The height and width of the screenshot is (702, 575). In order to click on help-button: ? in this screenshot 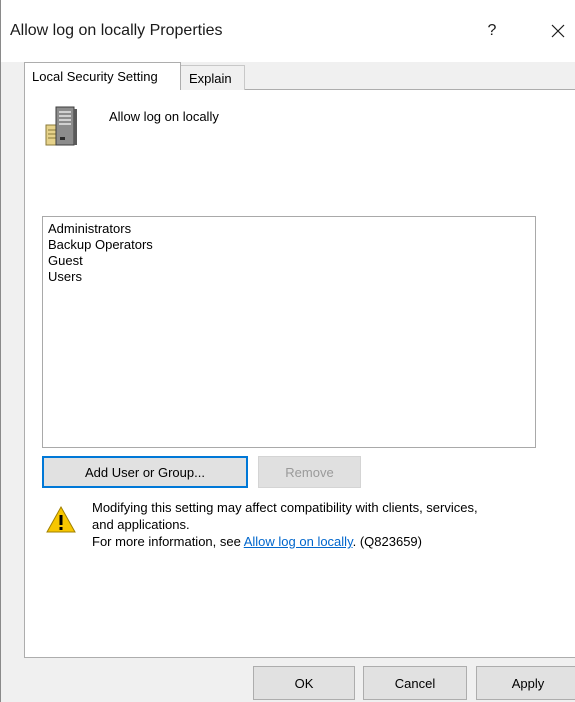, I will do `click(492, 31)`.